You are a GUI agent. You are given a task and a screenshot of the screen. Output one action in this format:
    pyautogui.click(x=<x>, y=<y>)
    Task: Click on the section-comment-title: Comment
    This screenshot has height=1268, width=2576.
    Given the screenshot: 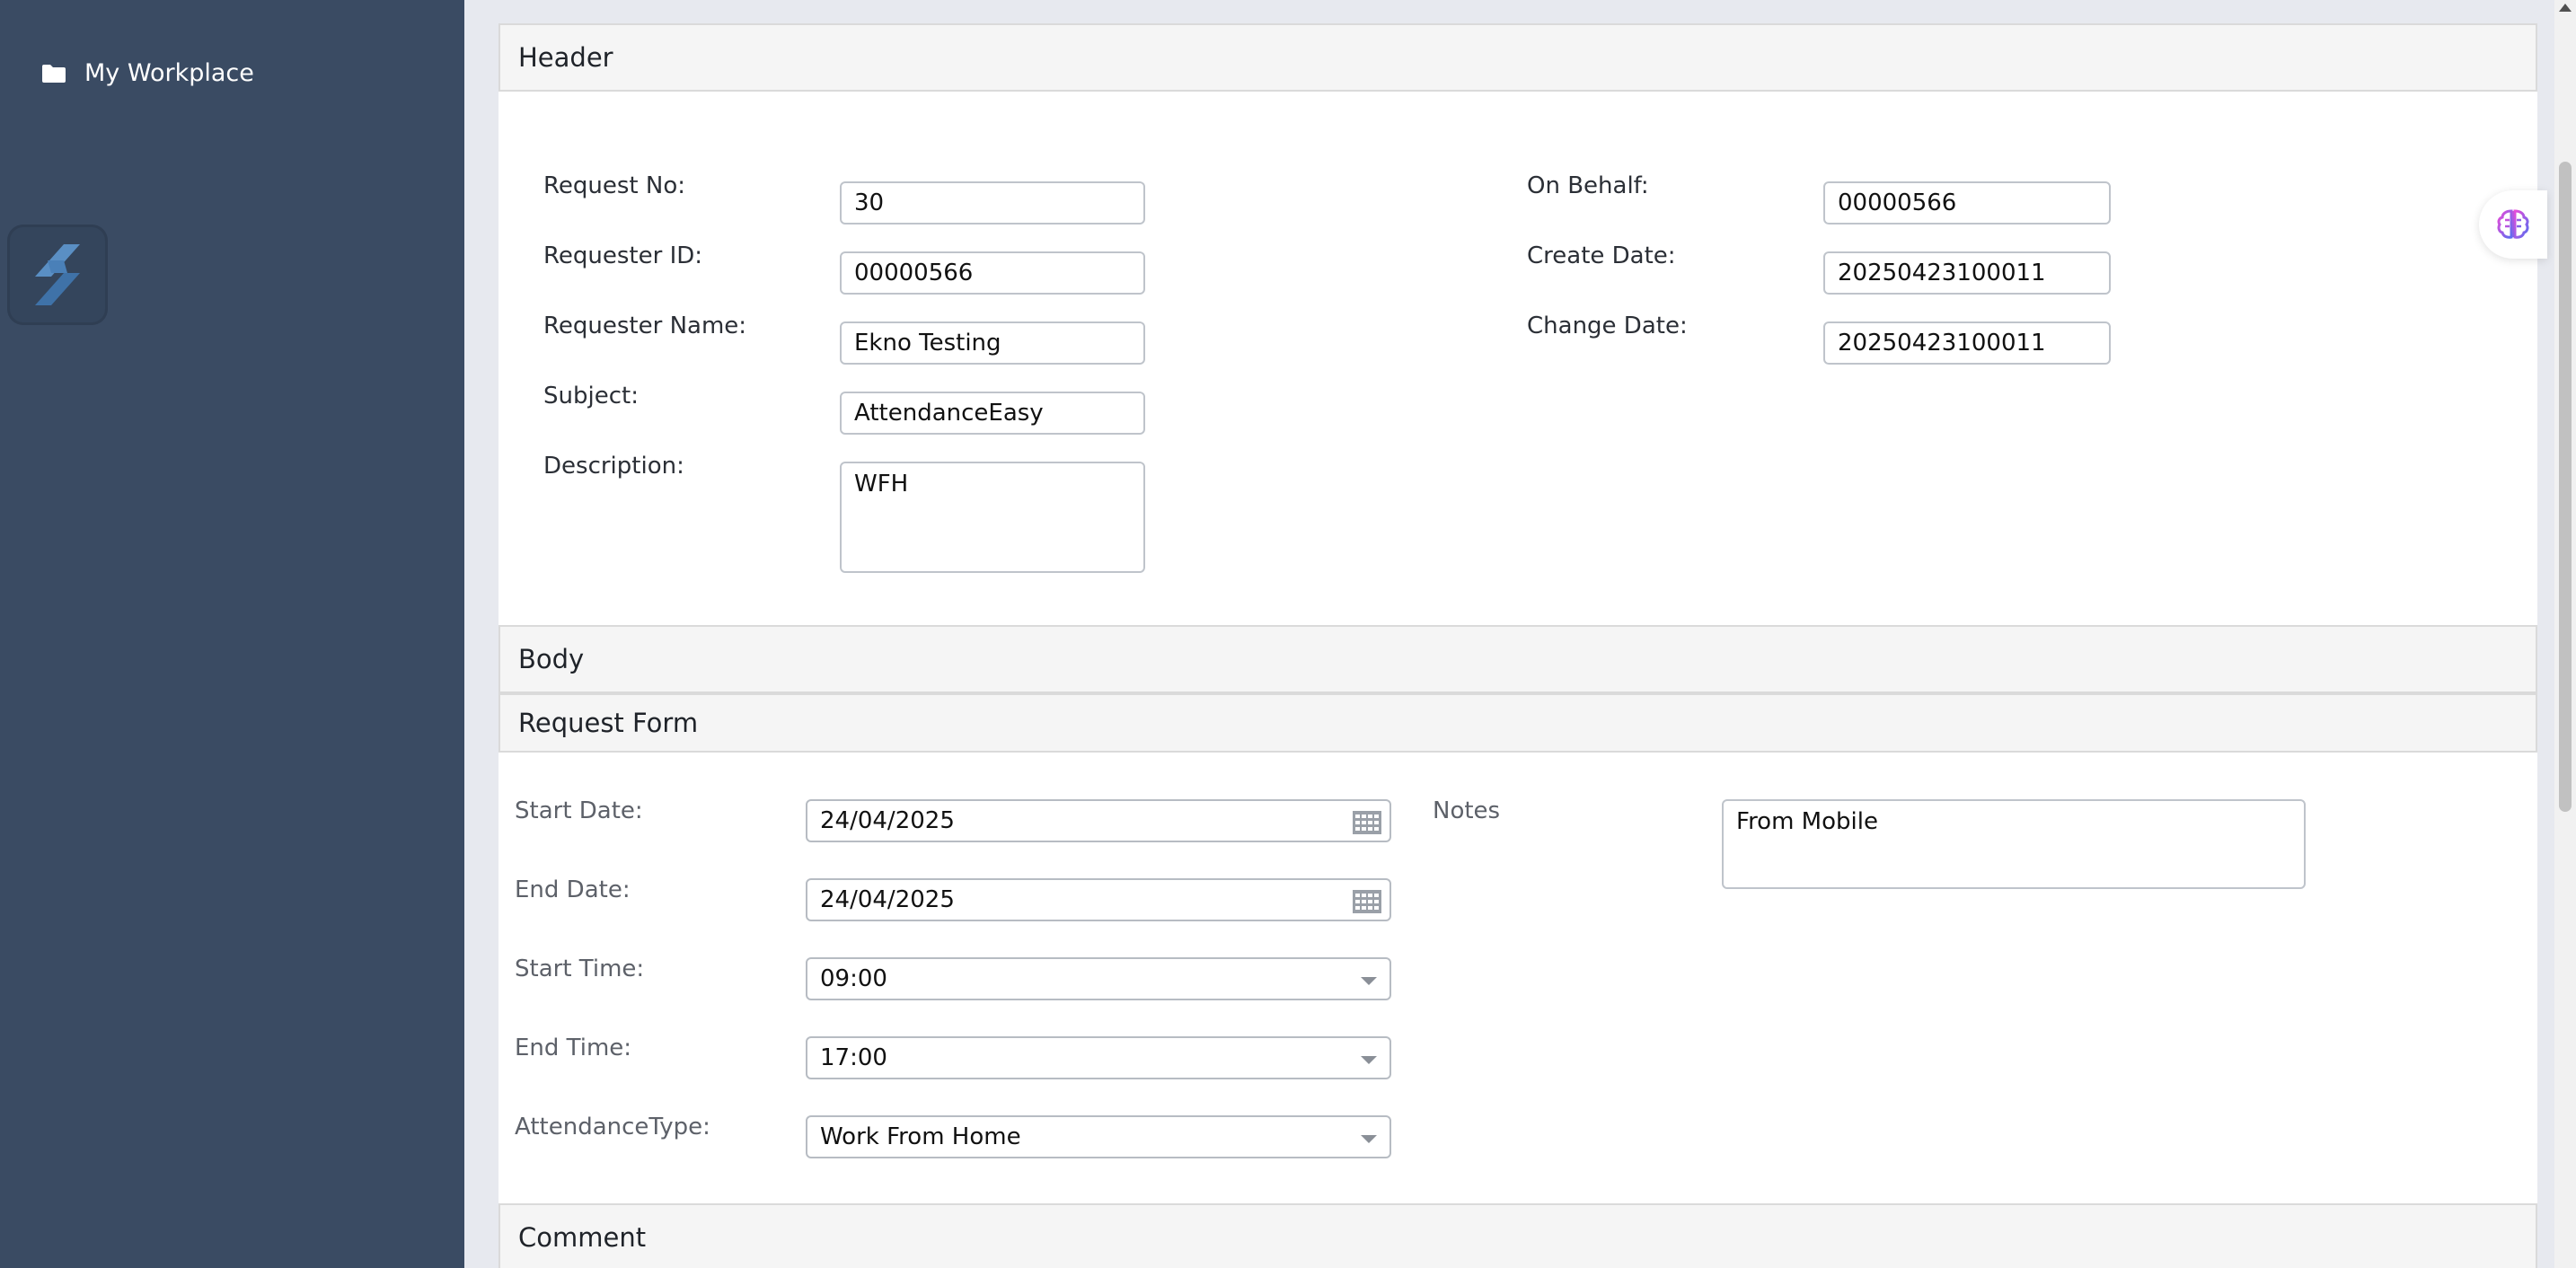 What is the action you would take?
    pyautogui.click(x=1517, y=1235)
    